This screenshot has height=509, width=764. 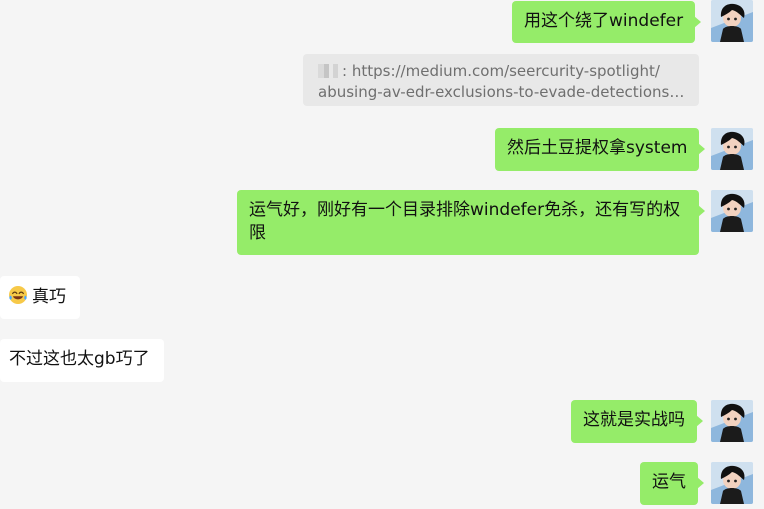 What do you see at coordinates (604, 21) in the screenshot?
I see `message-text: 用这个绕了windefer` at bounding box center [604, 21].